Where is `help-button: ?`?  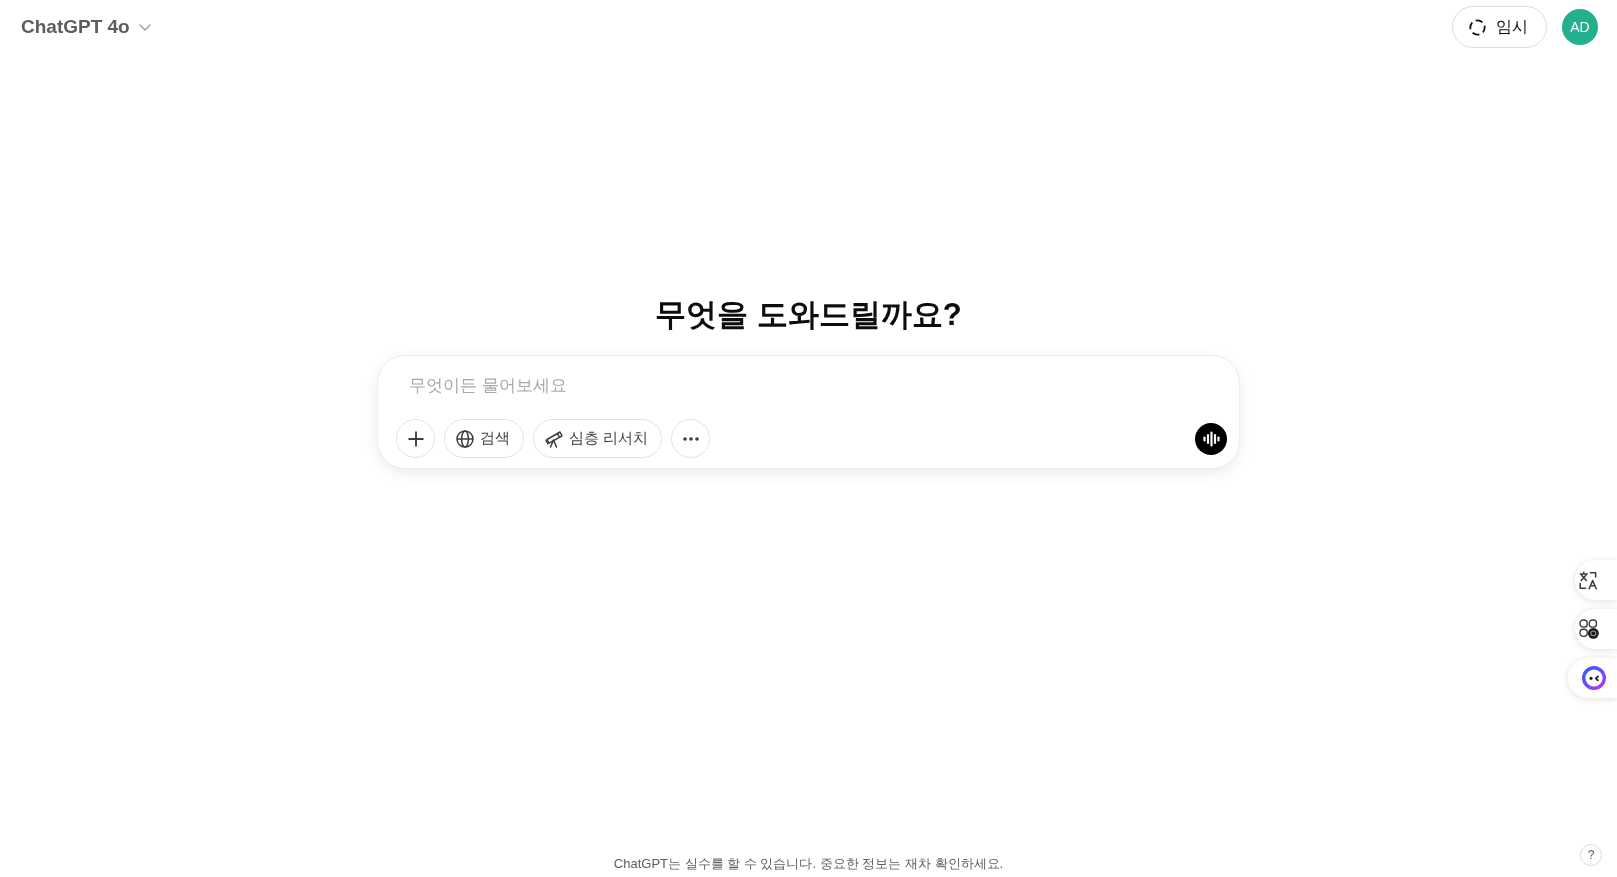 help-button: ? is located at coordinates (1591, 855).